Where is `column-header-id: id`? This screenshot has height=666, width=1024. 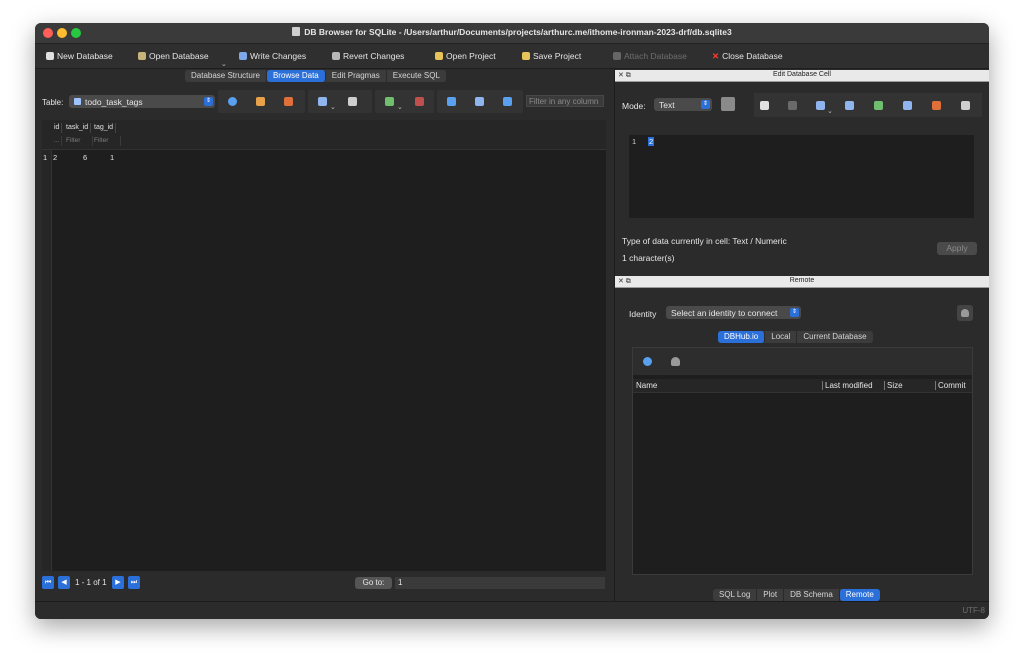
column-header-id: id is located at coordinates (57, 128).